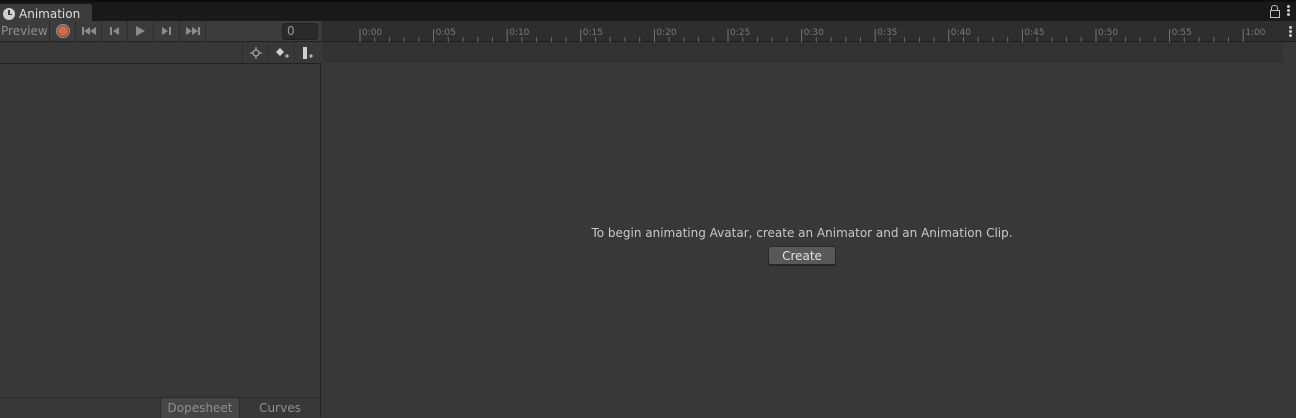  I want to click on add-event-icon, so click(307, 52).